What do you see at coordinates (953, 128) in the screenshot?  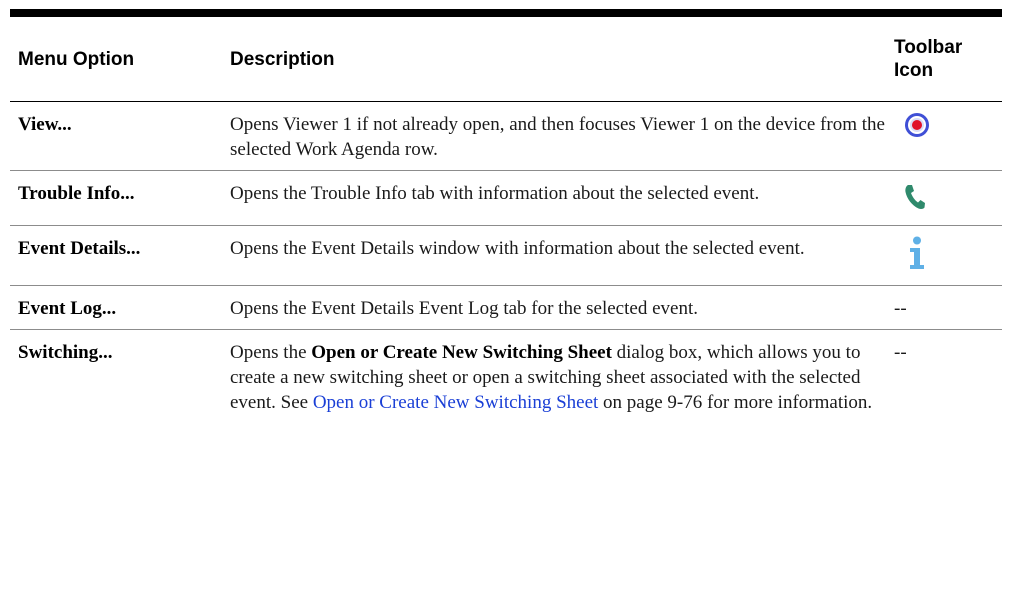 I see `target-icon` at bounding box center [953, 128].